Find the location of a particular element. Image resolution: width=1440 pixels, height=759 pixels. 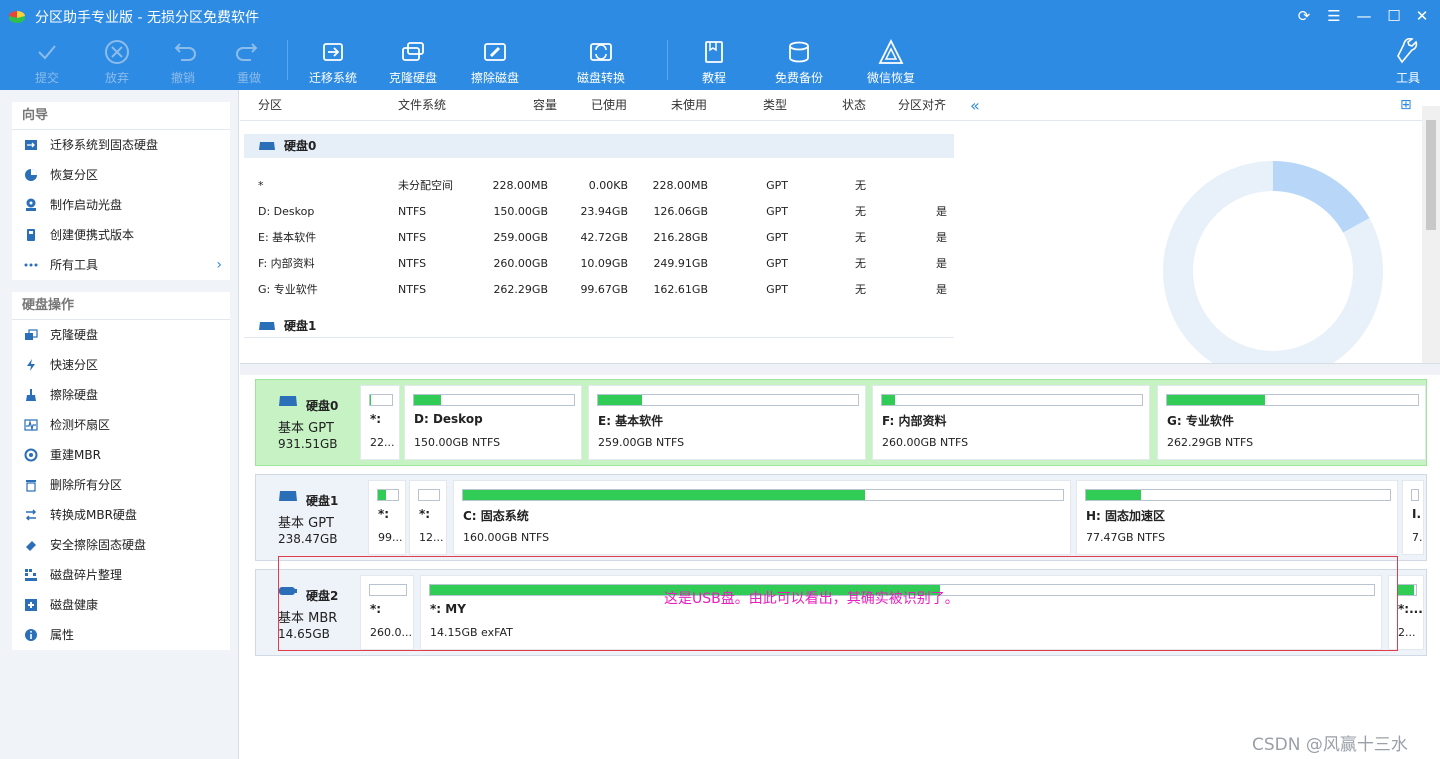

usage-bar-fill is located at coordinates (1216, 400).